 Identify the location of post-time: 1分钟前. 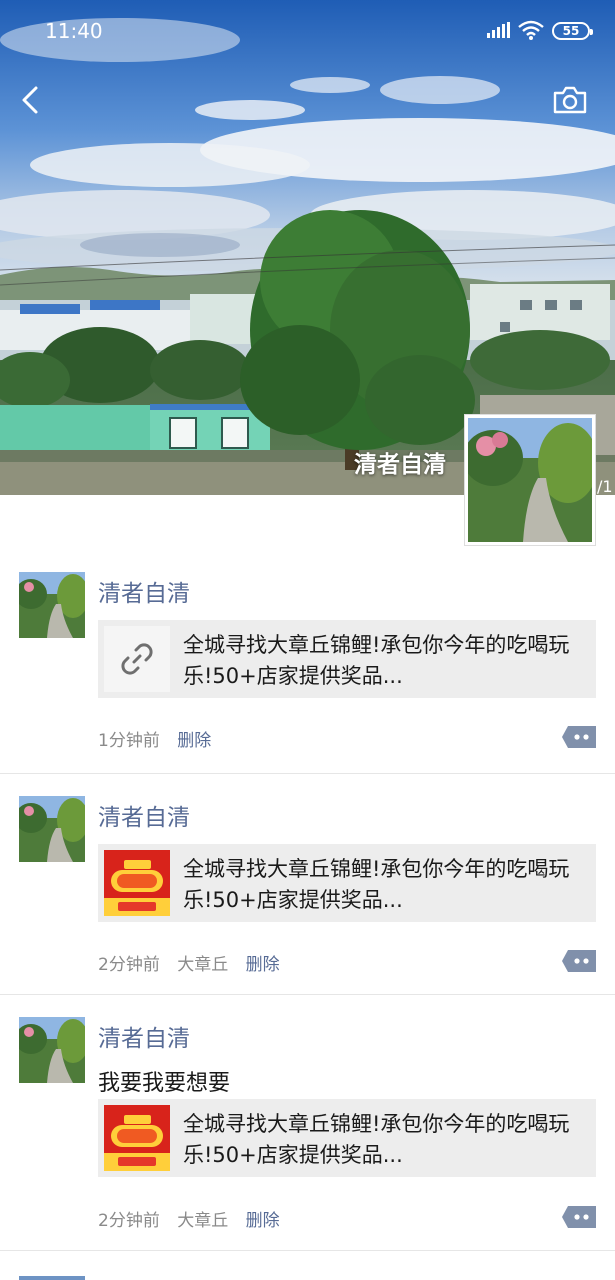
(129, 741).